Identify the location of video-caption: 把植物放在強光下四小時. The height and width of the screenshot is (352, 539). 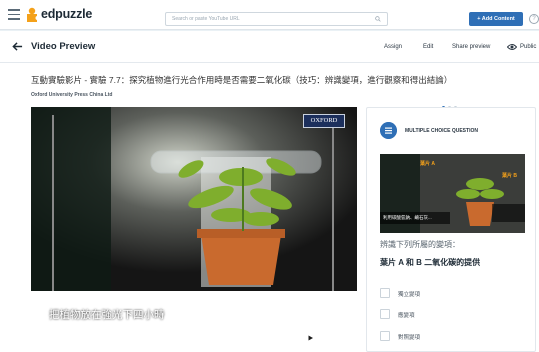
(107, 315).